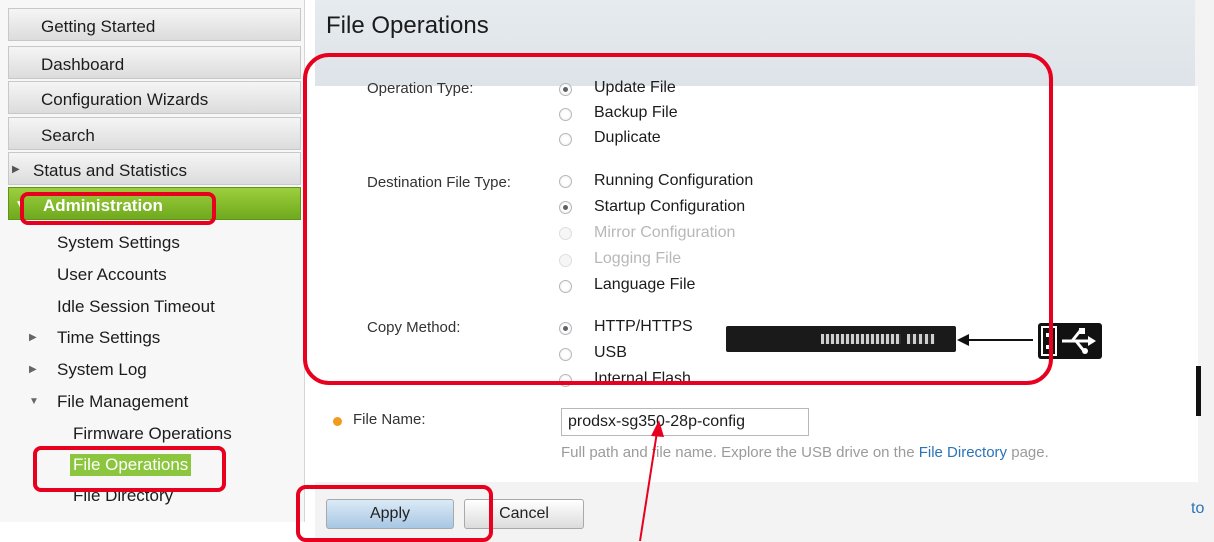 This screenshot has height=542, width=1214. Describe the element at coordinates (136, 307) in the screenshot. I see `nav-idle-session-timeout: Idle Session Timeout` at that location.